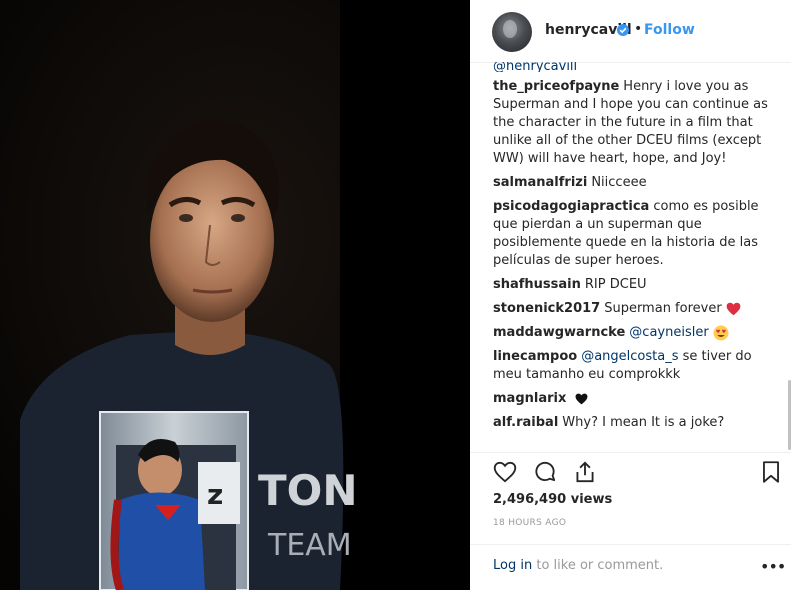 The height and width of the screenshot is (591, 791). Describe the element at coordinates (512, 565) in the screenshot. I see `login-link: Log in` at that location.